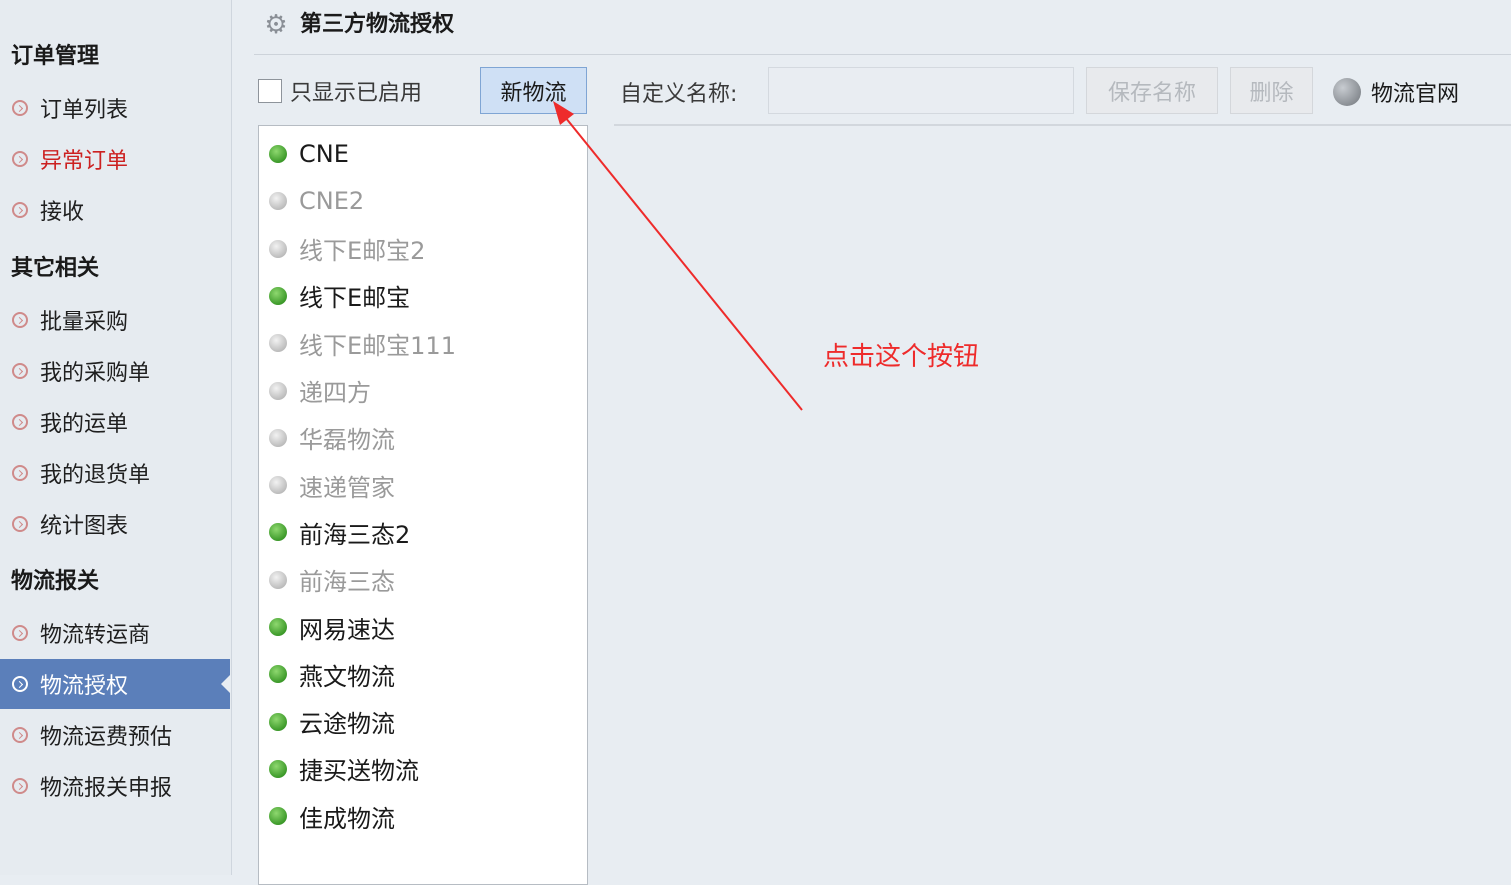  What do you see at coordinates (563, 113) in the screenshot?
I see `annotation-arrow-head` at bounding box center [563, 113].